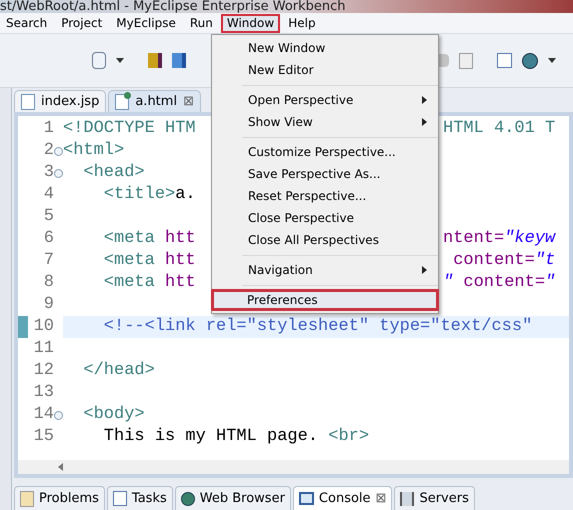 This screenshot has height=510, width=573. What do you see at coordinates (530, 238) in the screenshot?
I see `code-text: "keyw` at bounding box center [530, 238].